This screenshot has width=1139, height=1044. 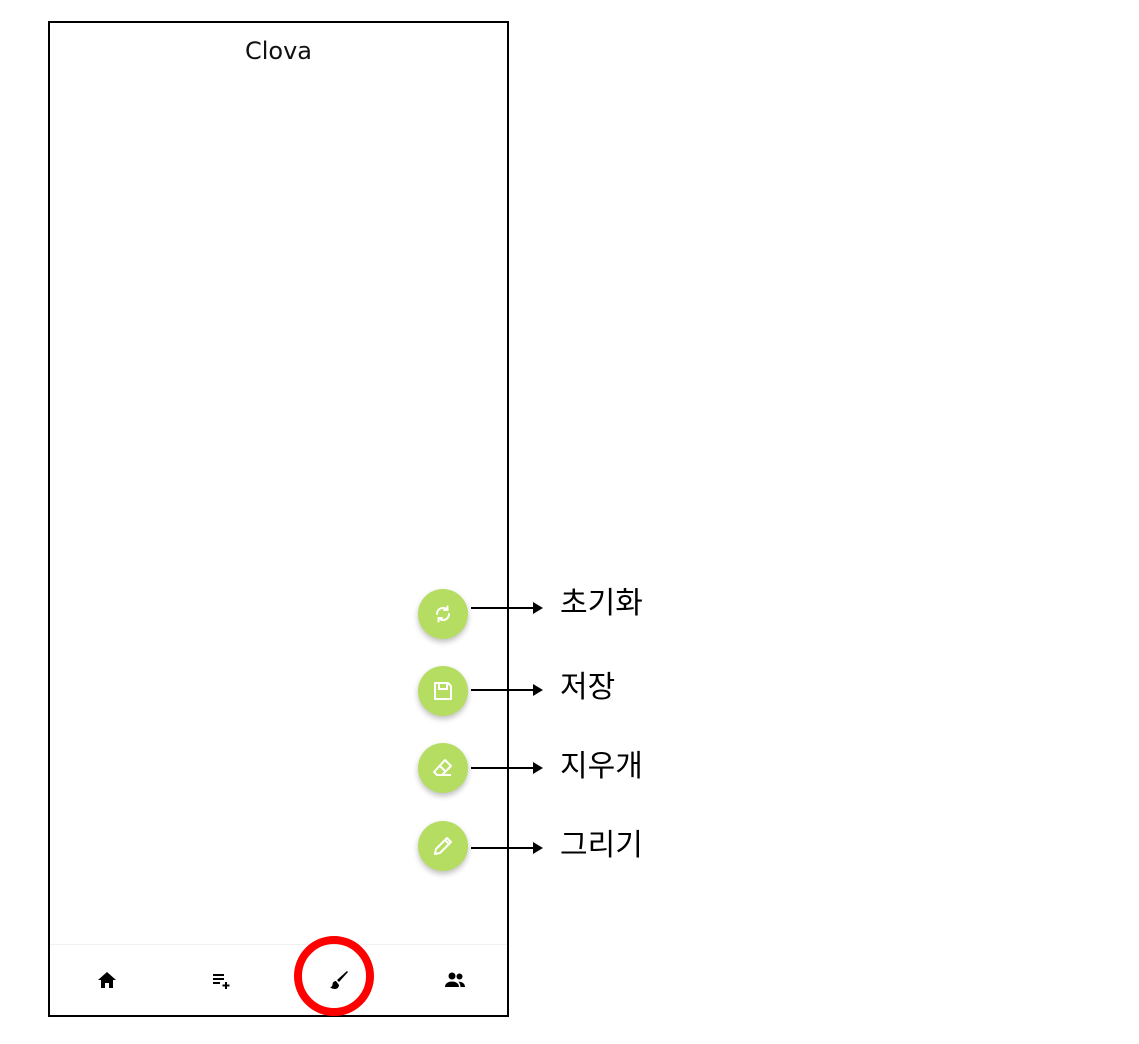 I want to click on nav-people, so click(x=455, y=980).